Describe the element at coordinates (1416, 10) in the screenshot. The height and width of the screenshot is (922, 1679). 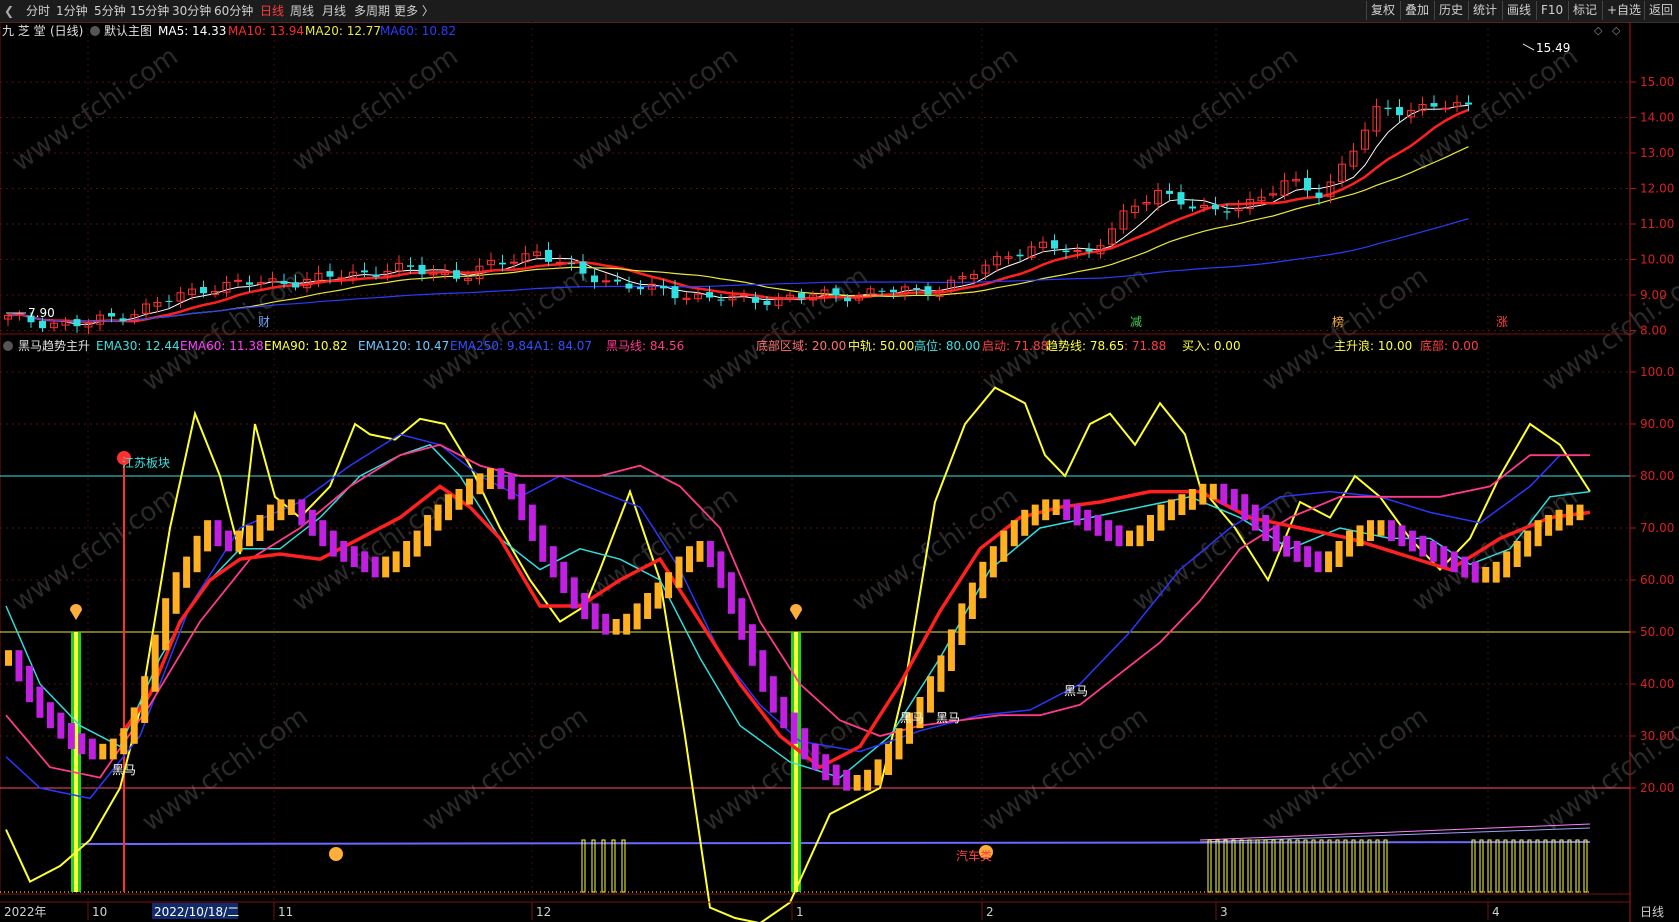
I see `overlay-button: 叠加` at that location.